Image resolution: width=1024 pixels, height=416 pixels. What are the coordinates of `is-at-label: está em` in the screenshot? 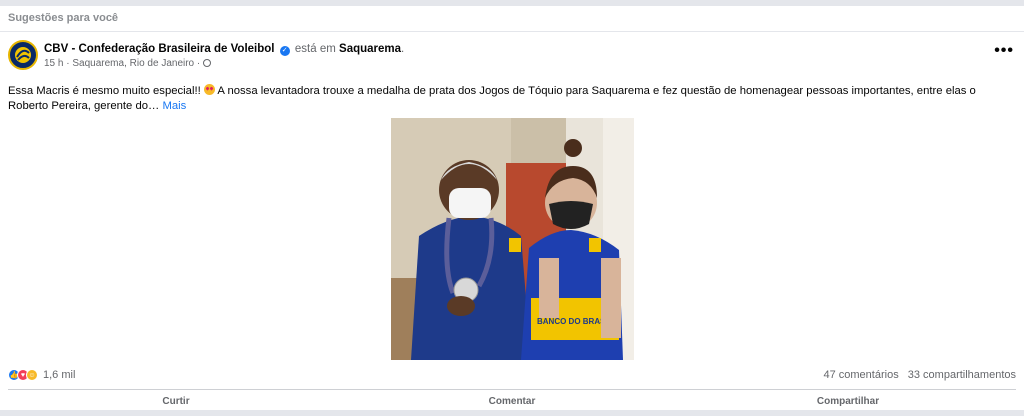 It's located at (315, 49).